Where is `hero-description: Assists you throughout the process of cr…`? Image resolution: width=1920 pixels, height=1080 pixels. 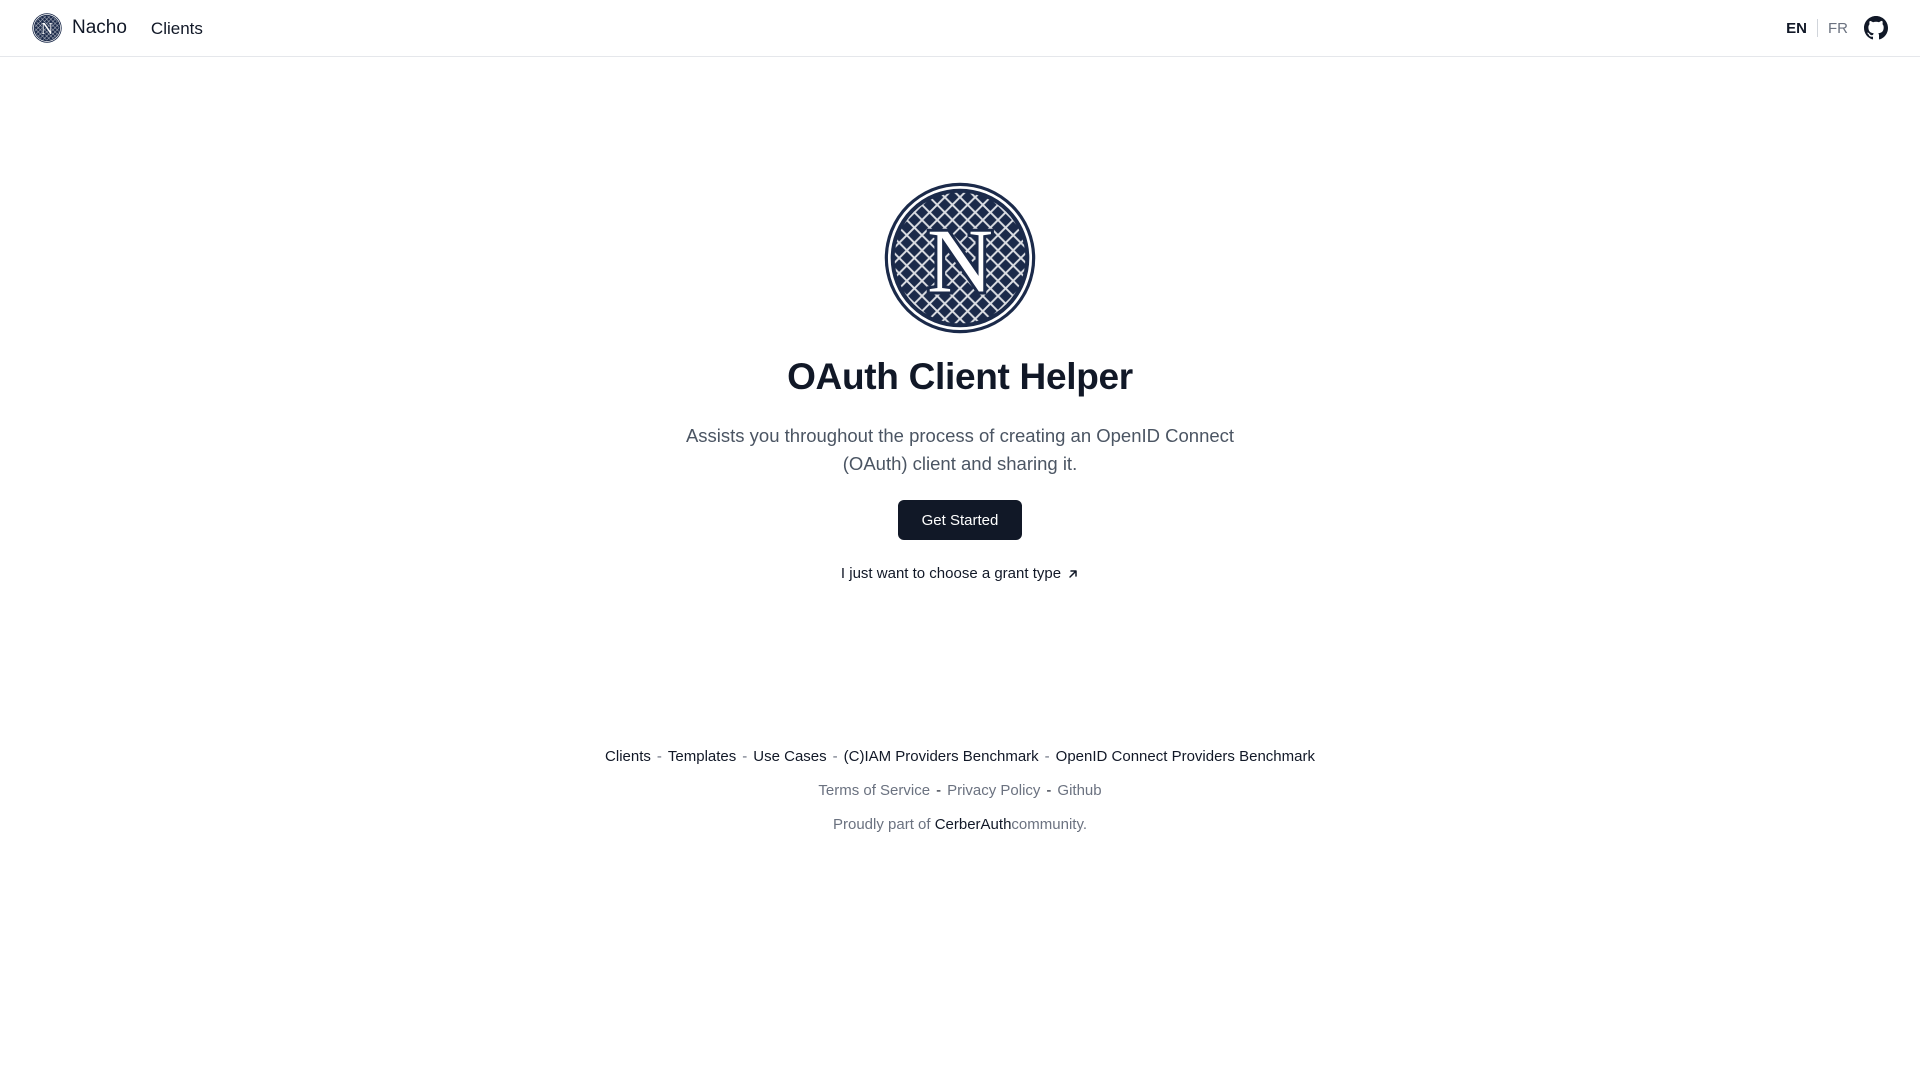
hero-description: Assists you throughout the process of cr… is located at coordinates (960, 449).